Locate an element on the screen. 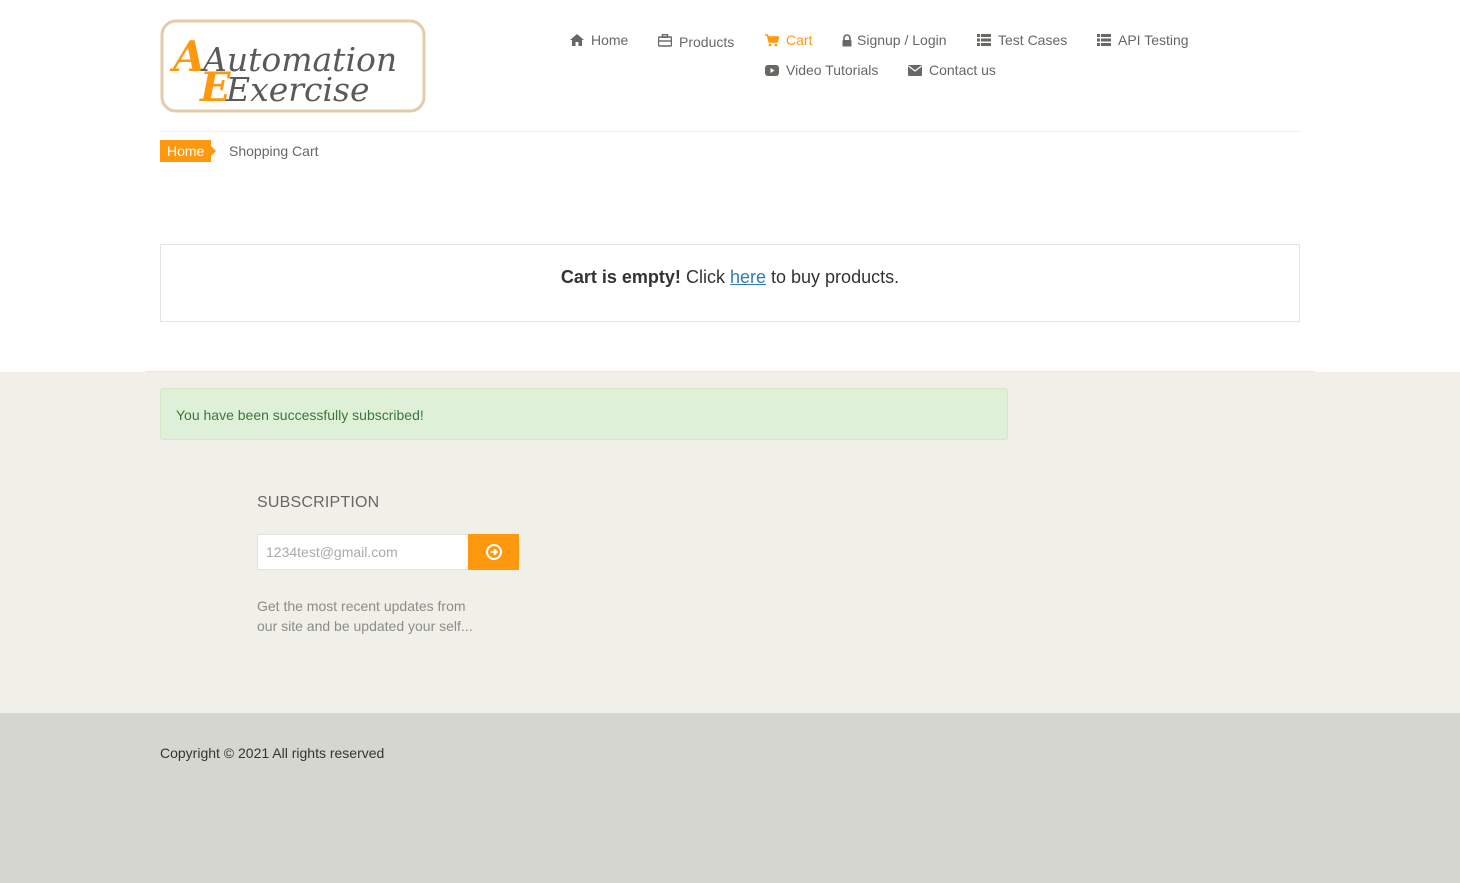 This screenshot has width=1460, height=883. nav-home: Home is located at coordinates (599, 40).